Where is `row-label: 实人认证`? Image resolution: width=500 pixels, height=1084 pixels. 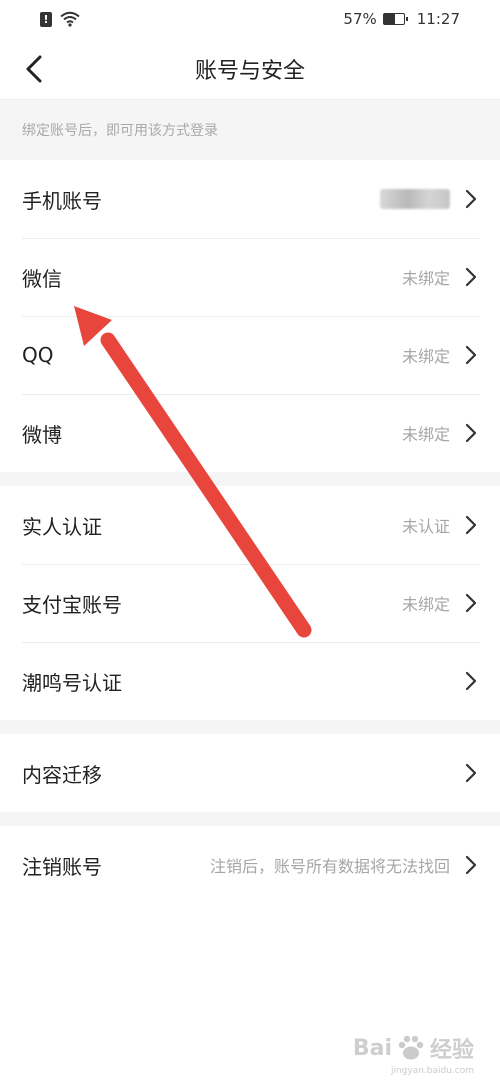 row-label: 实人认证 is located at coordinates (62, 526).